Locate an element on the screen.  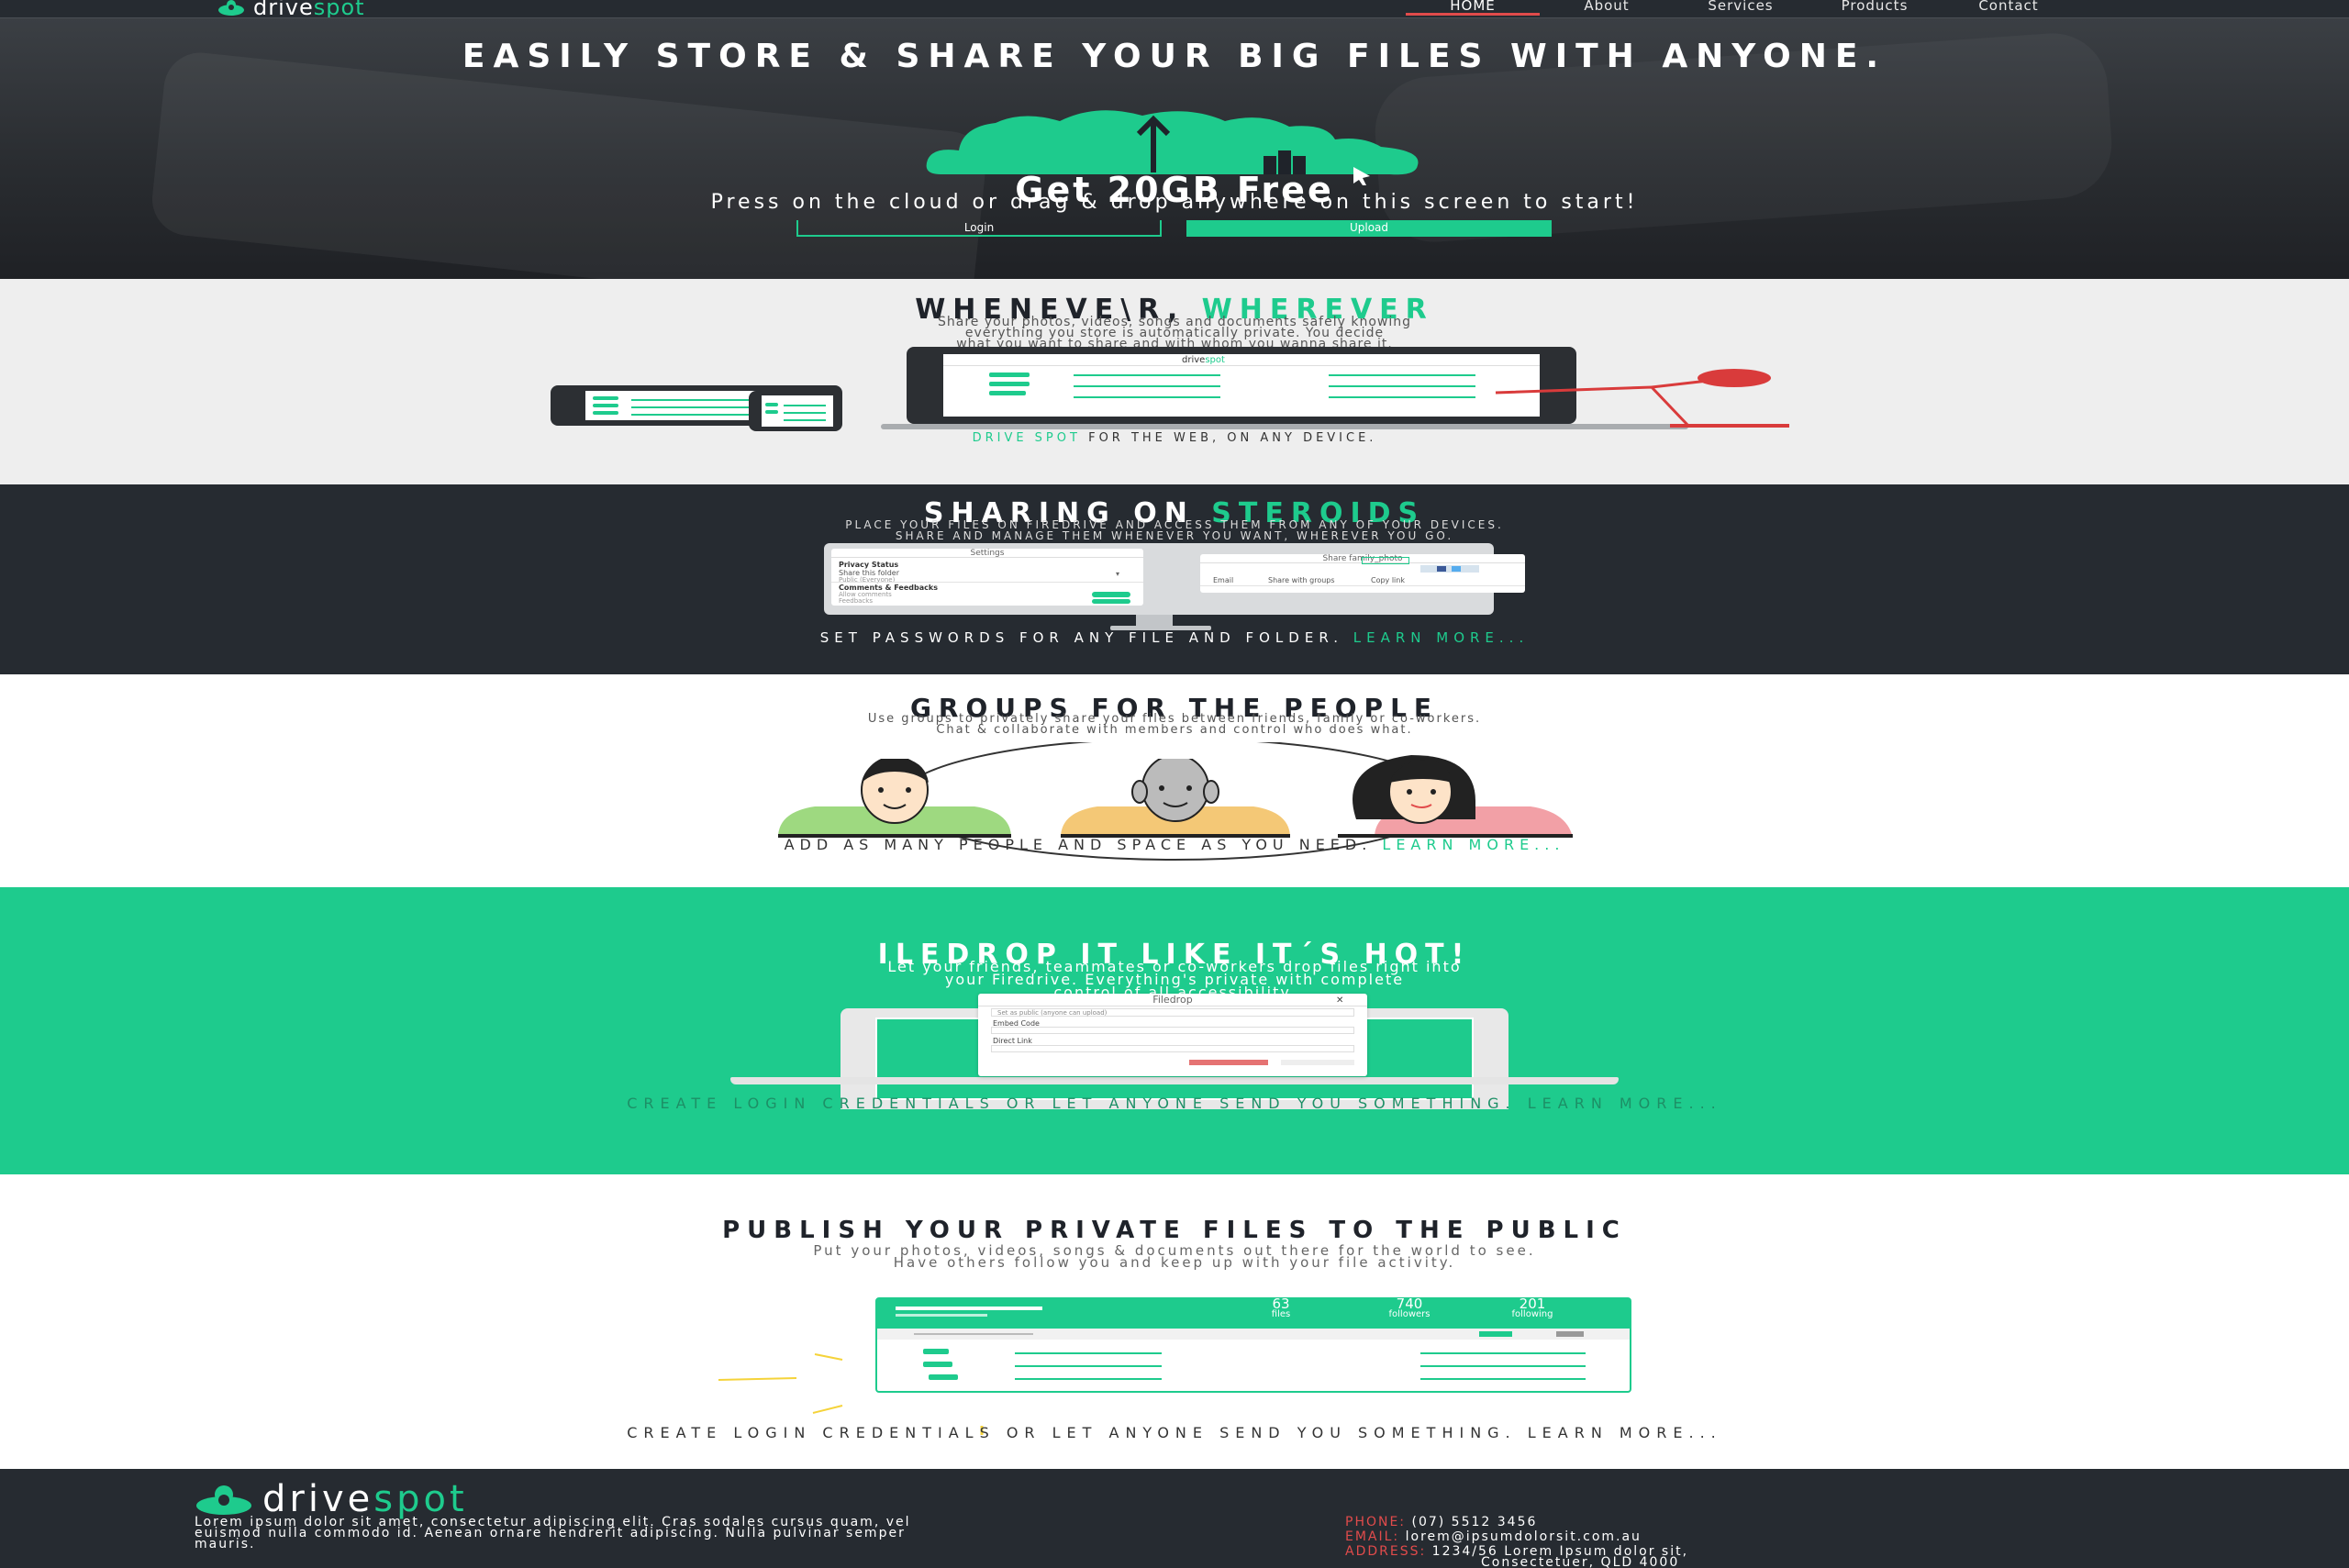
filedrop-dialog-title: Filedrop is located at coordinates (1172, 1000).